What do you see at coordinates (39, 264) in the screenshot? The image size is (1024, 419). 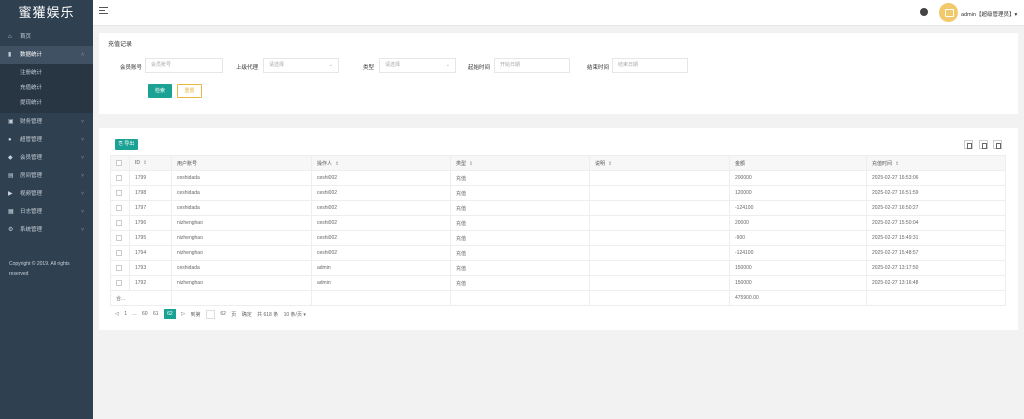 I see `copyright-line: Copyright © 2019. All rights` at bounding box center [39, 264].